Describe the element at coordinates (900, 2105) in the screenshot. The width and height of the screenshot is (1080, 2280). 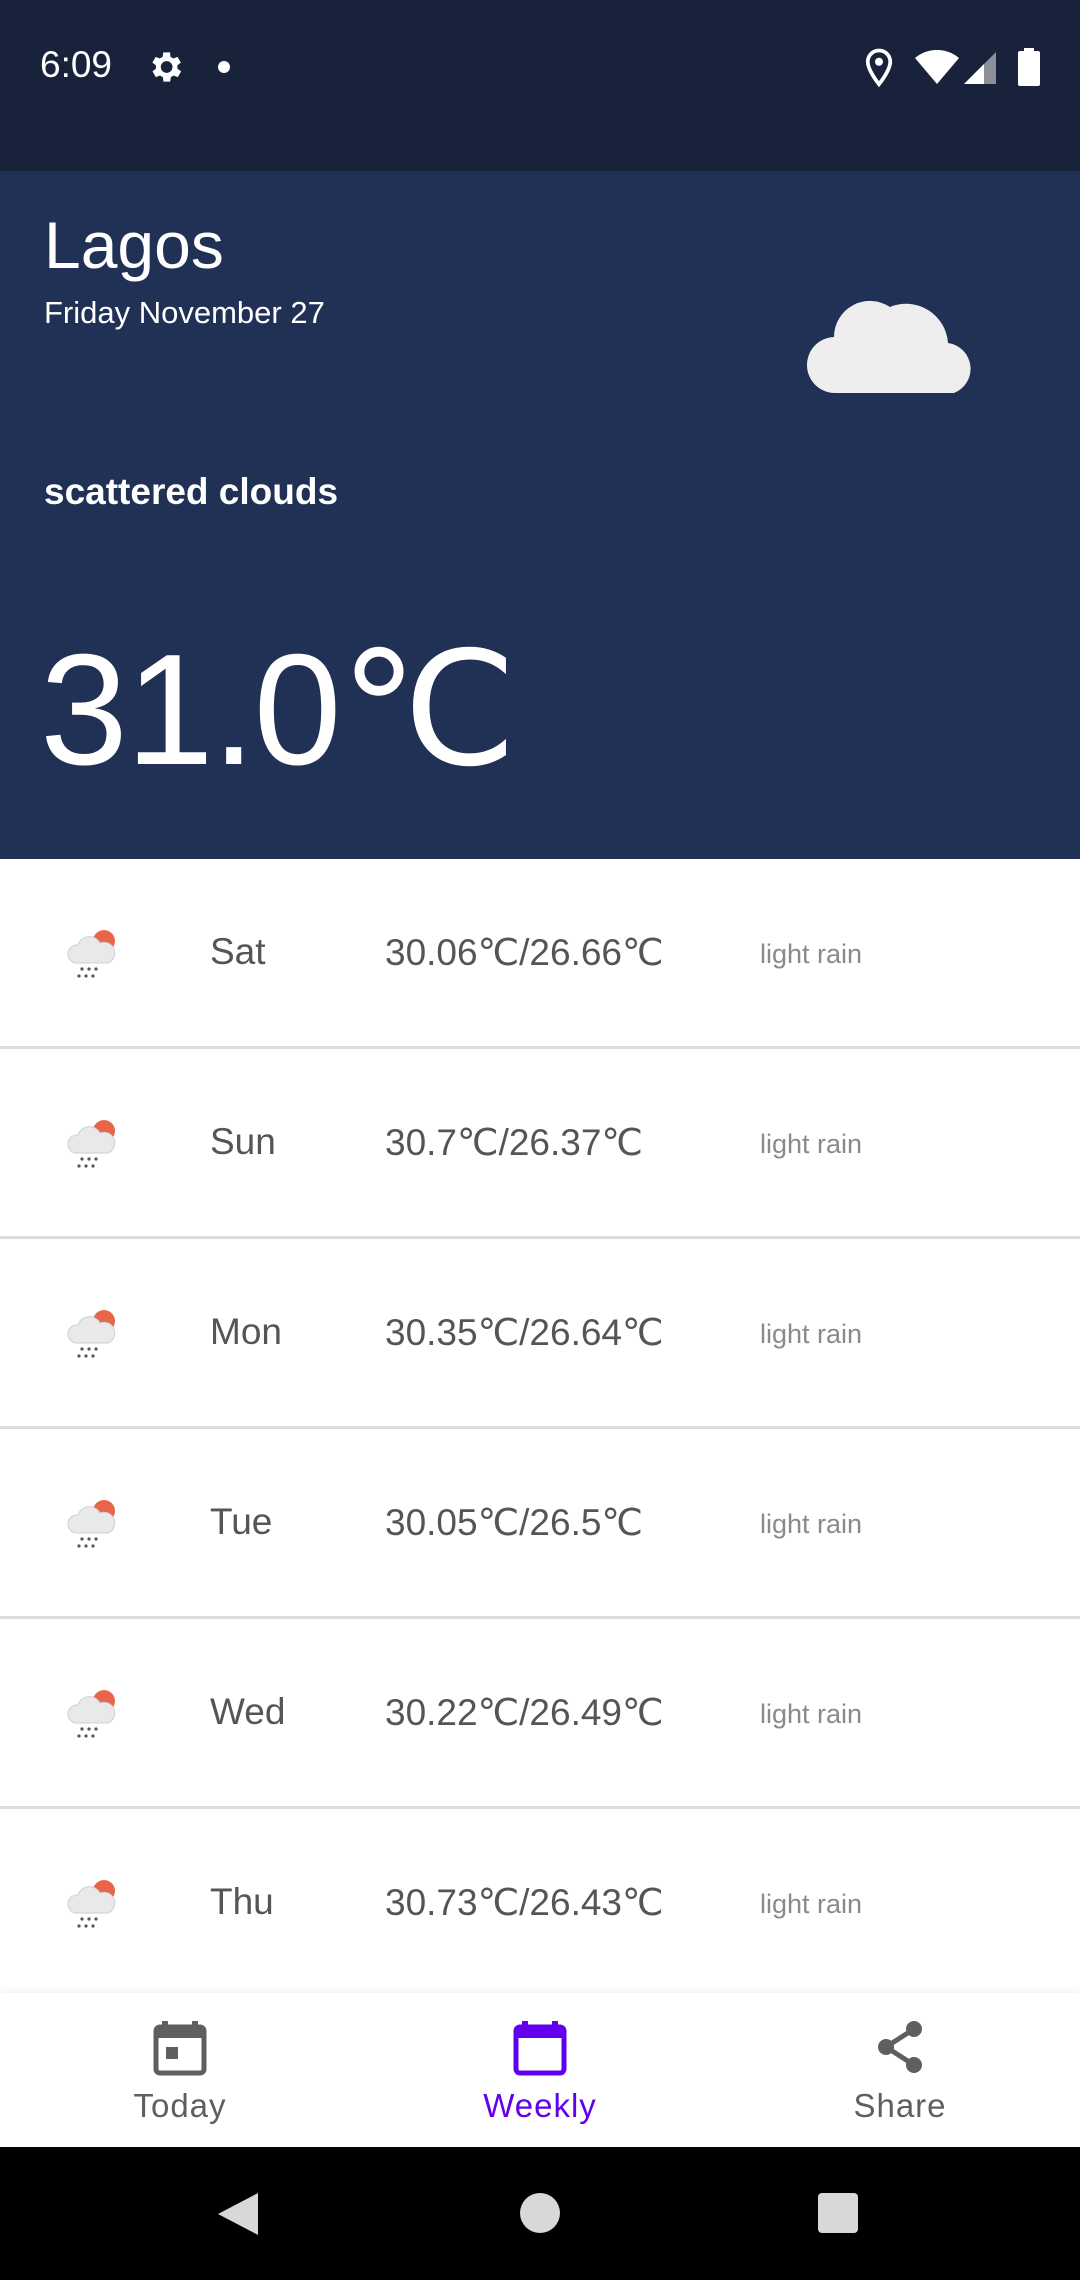
I see `nav-share-label: Share` at that location.